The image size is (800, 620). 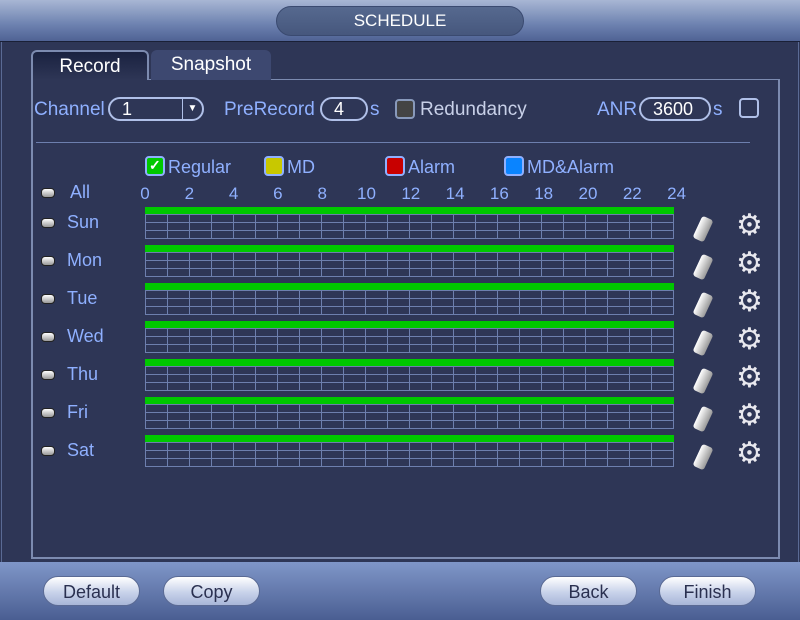 What do you see at coordinates (127, 109) in the screenshot?
I see `channel-value: 1` at bounding box center [127, 109].